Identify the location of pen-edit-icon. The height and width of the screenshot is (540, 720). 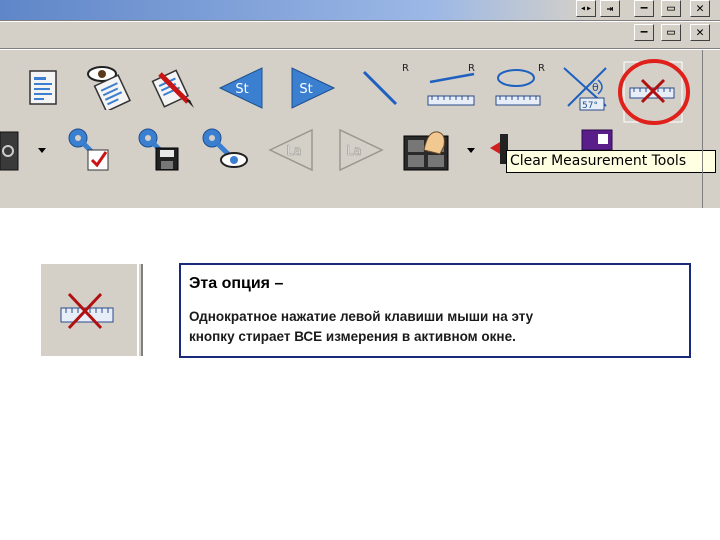
(175, 88).